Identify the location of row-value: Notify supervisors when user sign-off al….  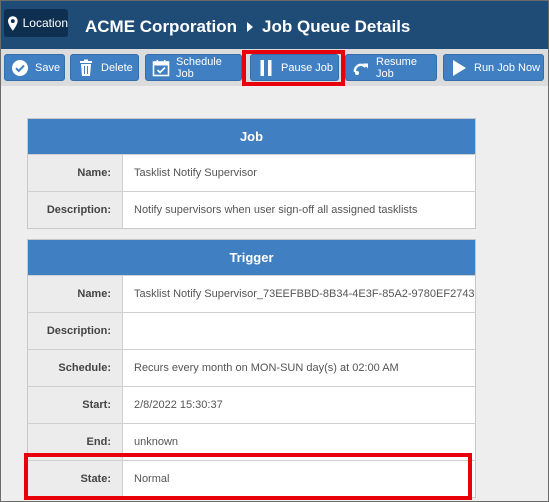
(276, 210).